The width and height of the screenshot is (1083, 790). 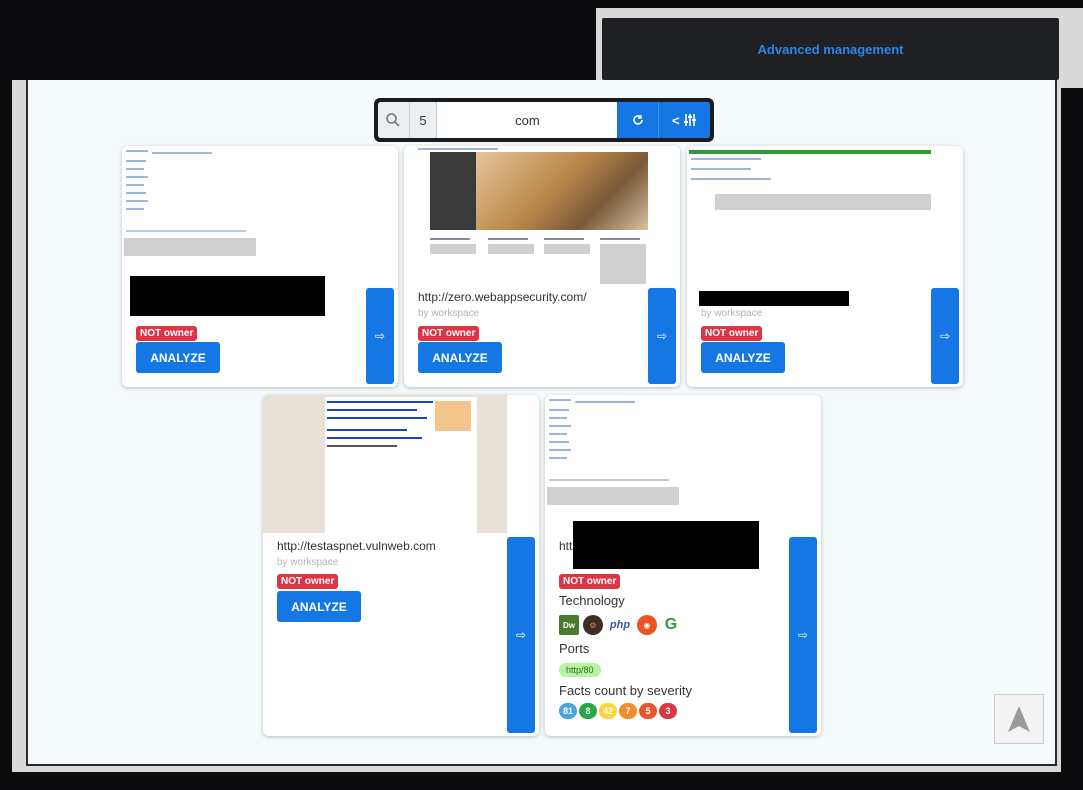 I want to click on severity-count: 8, so click(x=588, y=711).